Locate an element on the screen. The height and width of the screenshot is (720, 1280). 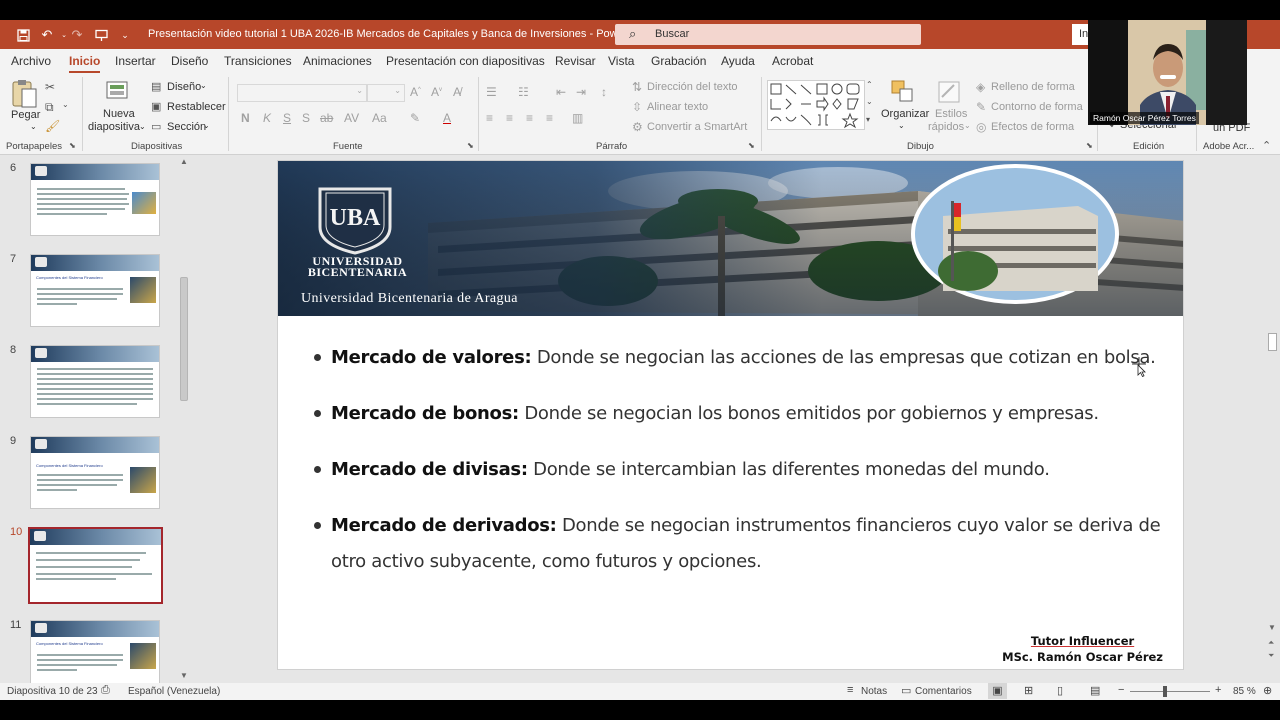
zoom-slider-thumb is located at coordinates (1165, 691).